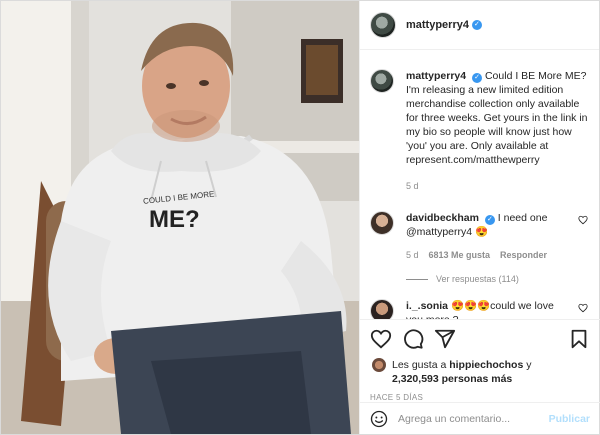 Image resolution: width=600 pixels, height=435 pixels. I want to click on comment-username: i._.sonia, so click(427, 306).